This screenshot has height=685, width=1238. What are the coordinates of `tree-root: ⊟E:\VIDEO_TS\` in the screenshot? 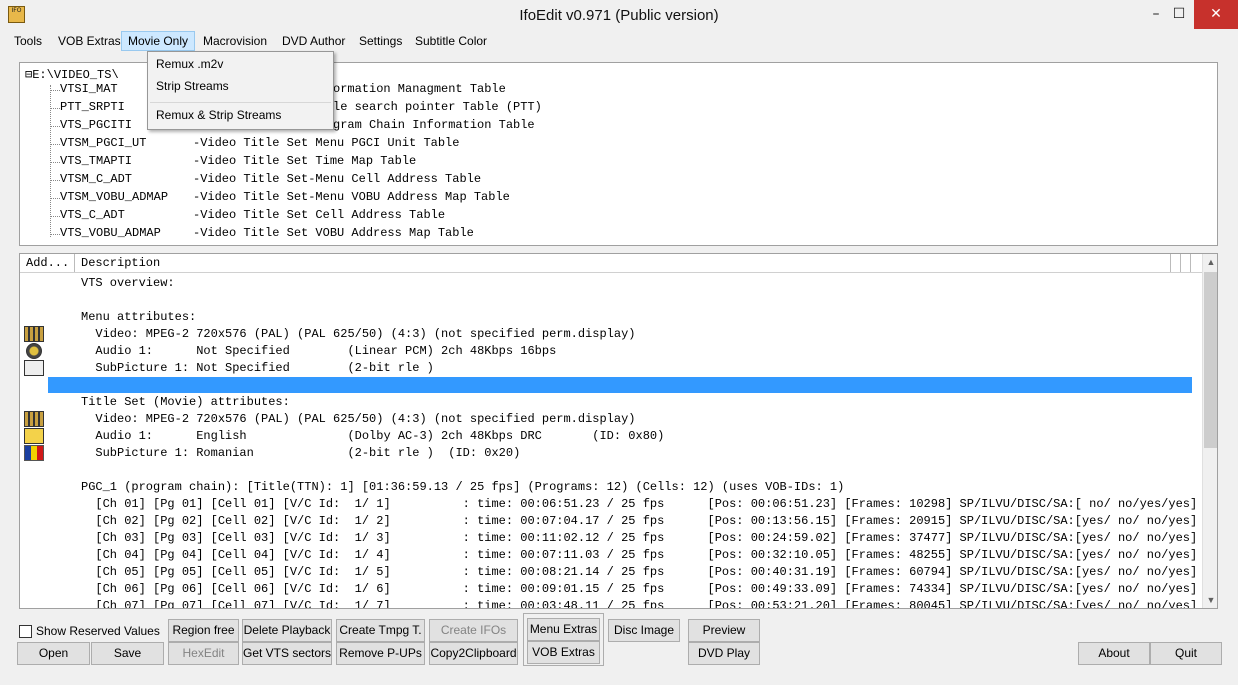 It's located at (72, 74).